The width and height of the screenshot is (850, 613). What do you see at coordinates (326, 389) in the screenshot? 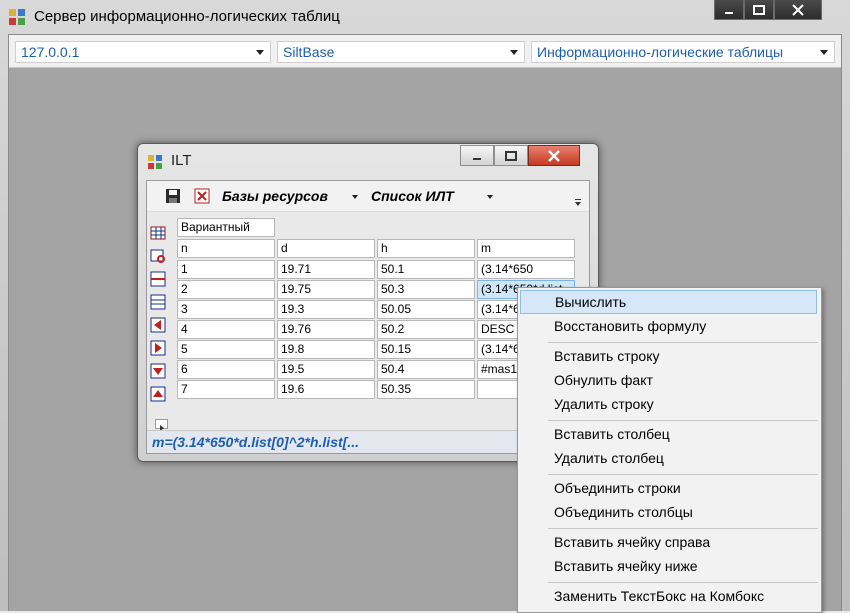
I see `table-cell: 19.6` at bounding box center [326, 389].